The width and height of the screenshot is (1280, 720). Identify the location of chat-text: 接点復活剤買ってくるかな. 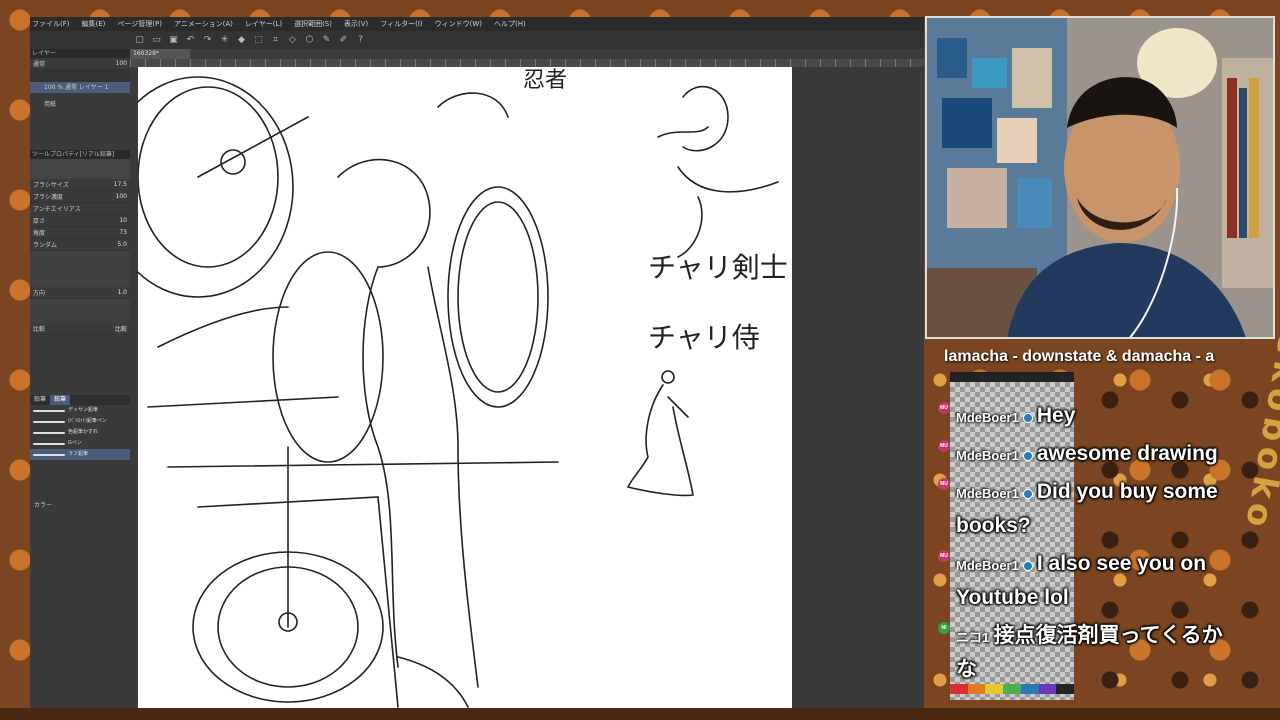
(1089, 652).